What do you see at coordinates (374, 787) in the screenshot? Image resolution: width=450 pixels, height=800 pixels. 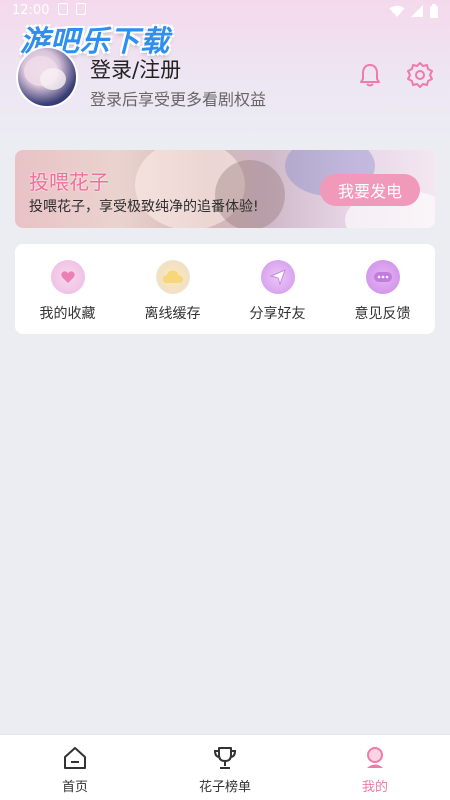 I see `nav-item-label: 我的` at bounding box center [374, 787].